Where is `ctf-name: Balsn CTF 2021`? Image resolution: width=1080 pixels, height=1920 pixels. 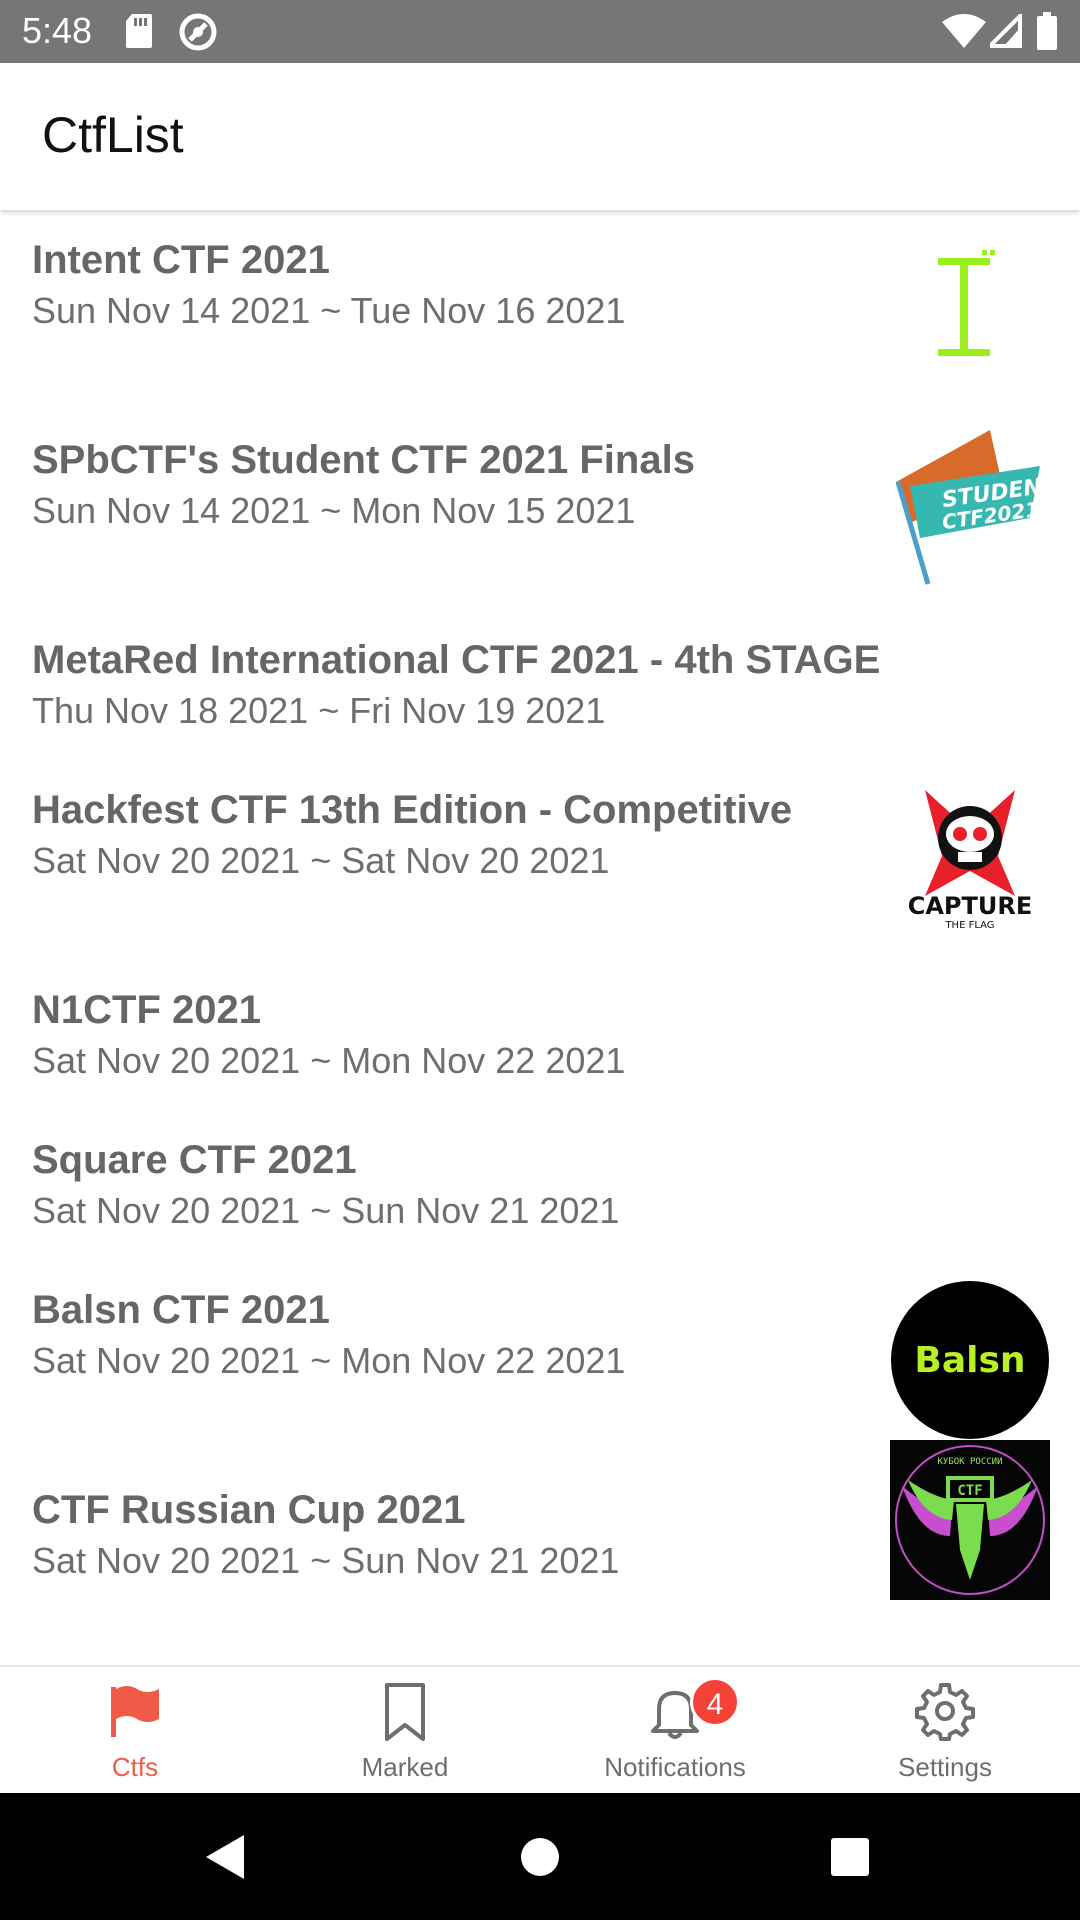
ctf-name: Balsn CTF 2021 is located at coordinates (181, 1310).